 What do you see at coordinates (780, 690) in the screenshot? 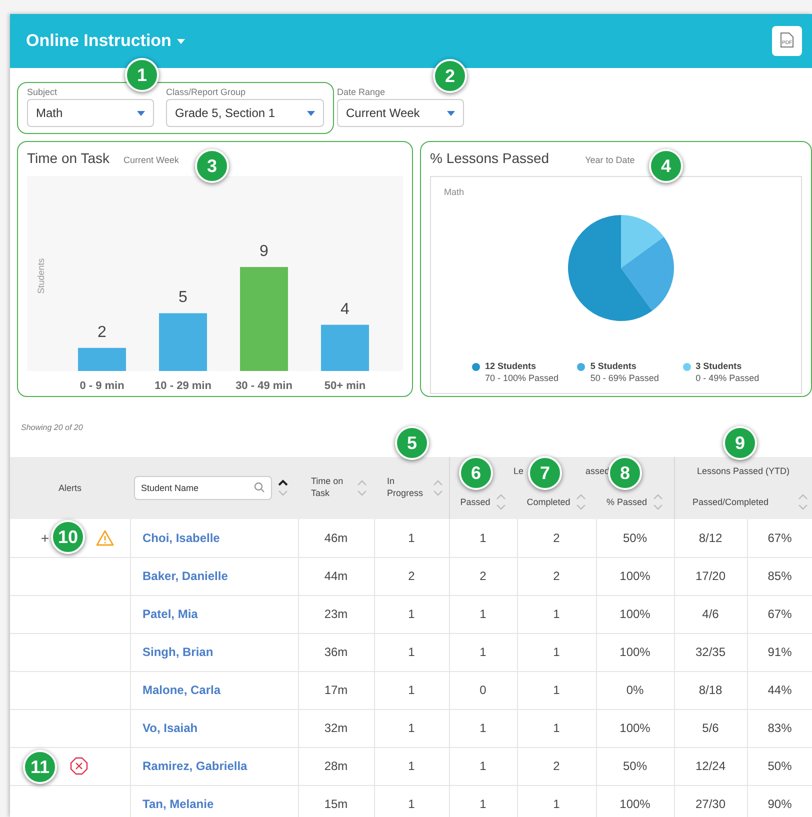
I see `table-cell: 44%` at bounding box center [780, 690].